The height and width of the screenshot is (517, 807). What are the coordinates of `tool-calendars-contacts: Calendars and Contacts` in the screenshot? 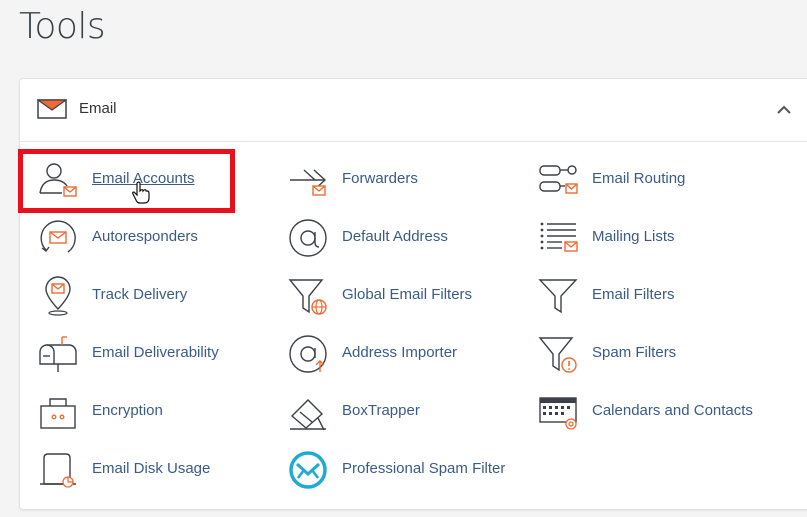 It's located at (658, 412).